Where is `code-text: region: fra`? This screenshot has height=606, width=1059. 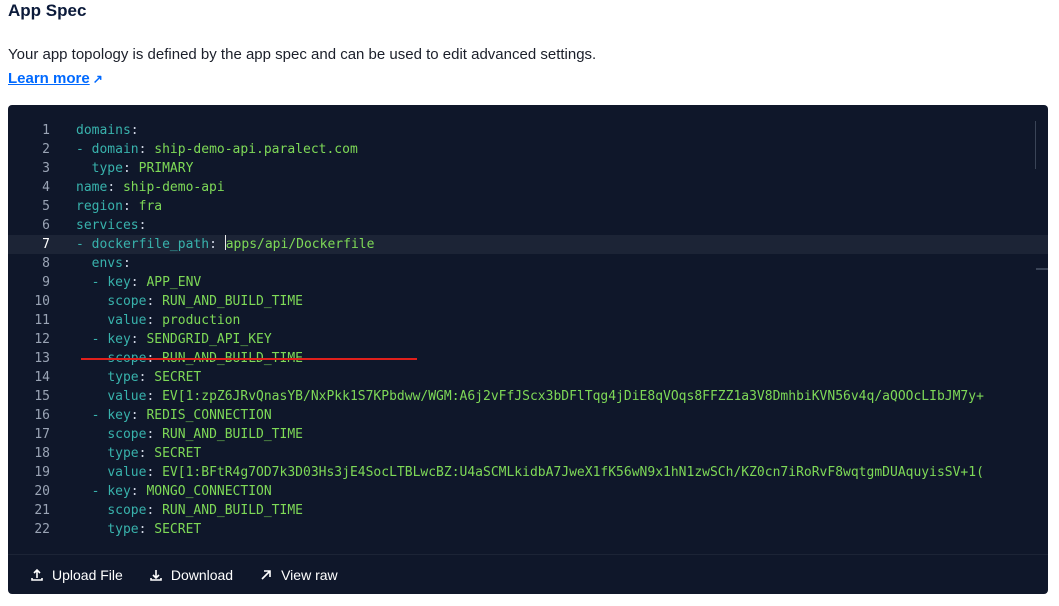 code-text: region: fra is located at coordinates (119, 206).